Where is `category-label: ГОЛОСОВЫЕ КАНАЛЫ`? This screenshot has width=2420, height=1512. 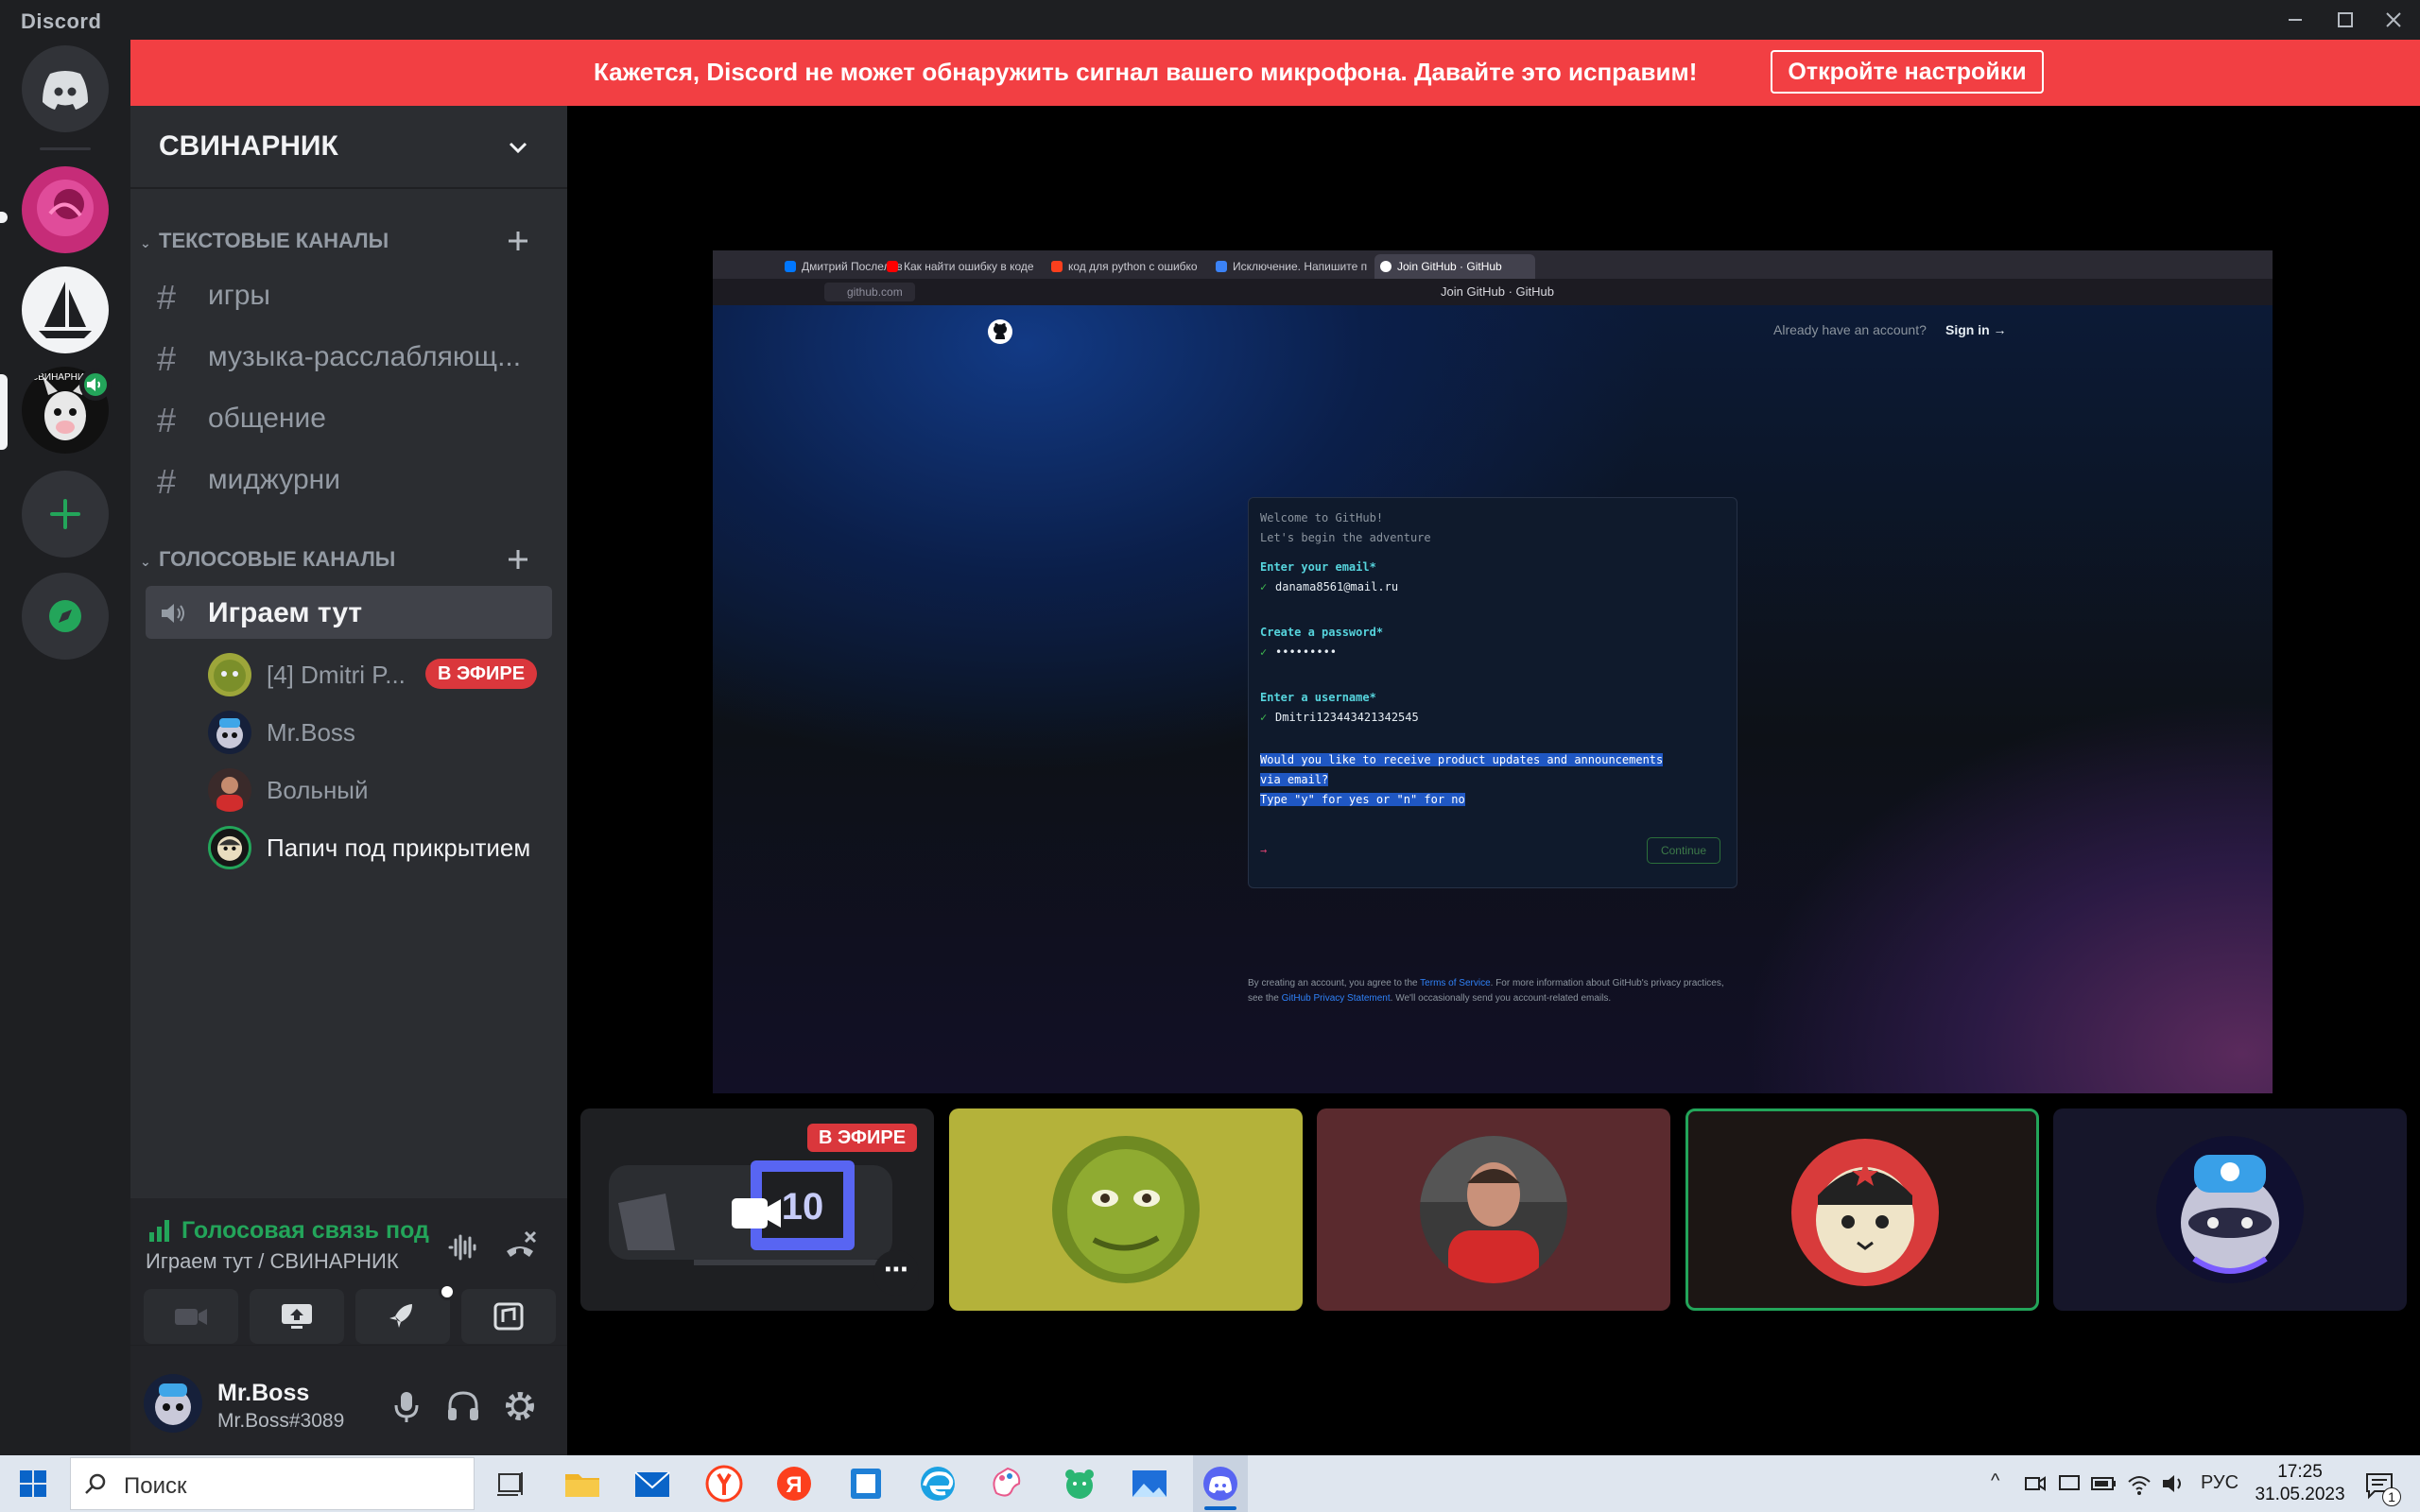
category-label: ГОЛОСОВЫЕ КАНАЛЫ is located at coordinates (277, 559).